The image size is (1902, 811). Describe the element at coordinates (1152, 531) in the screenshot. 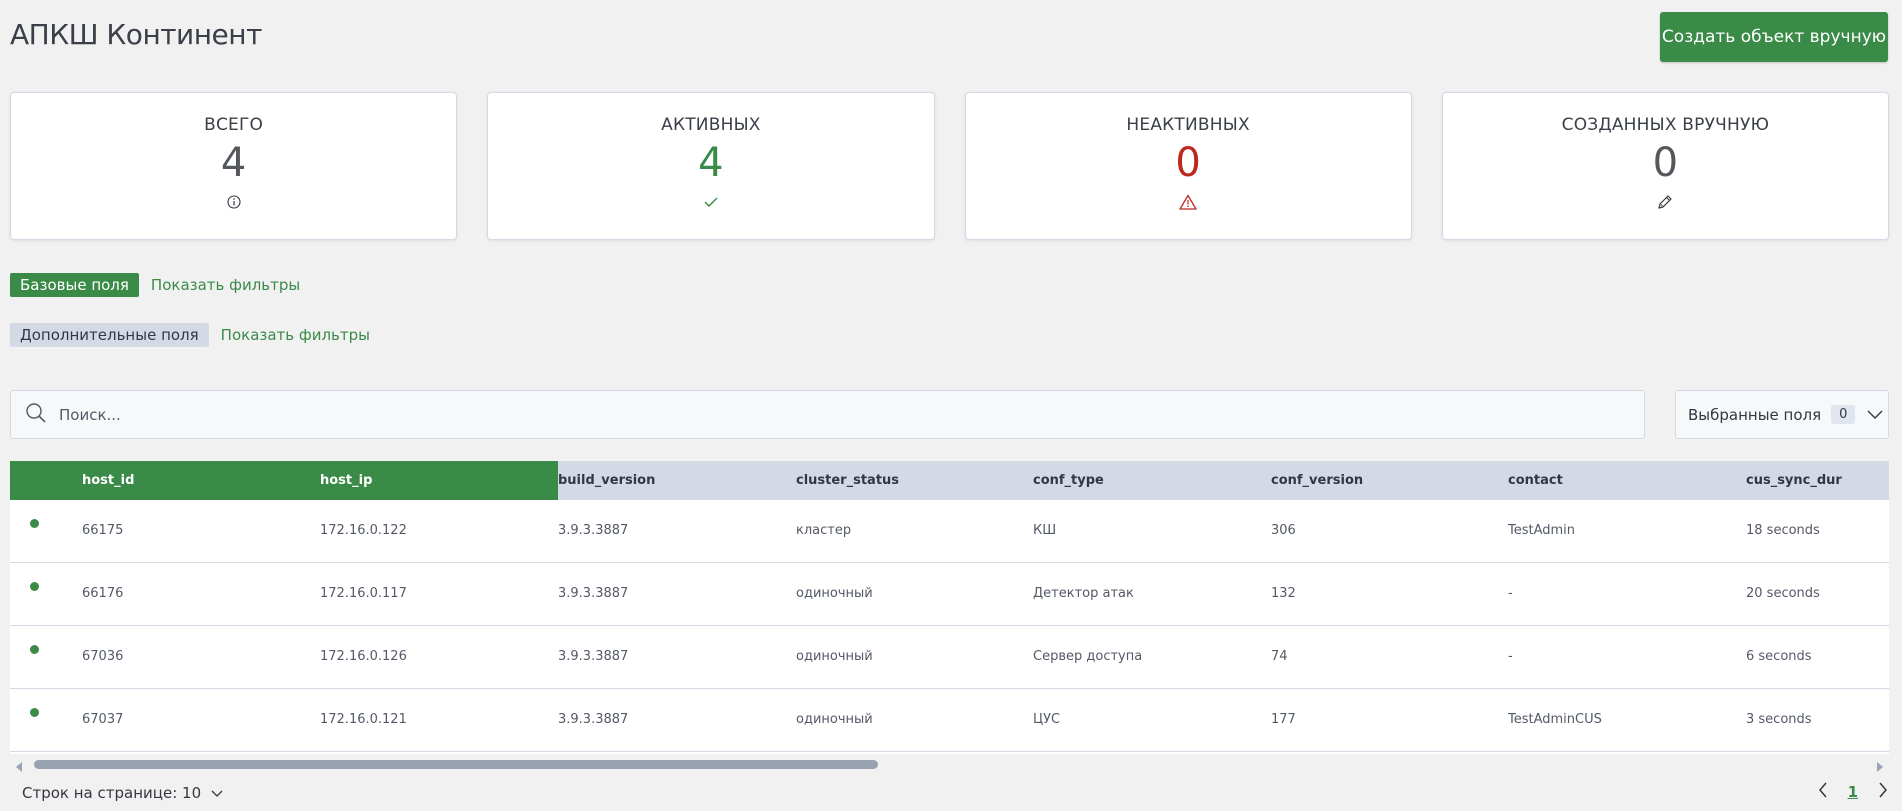

I see `table-cell: КШ` at that location.